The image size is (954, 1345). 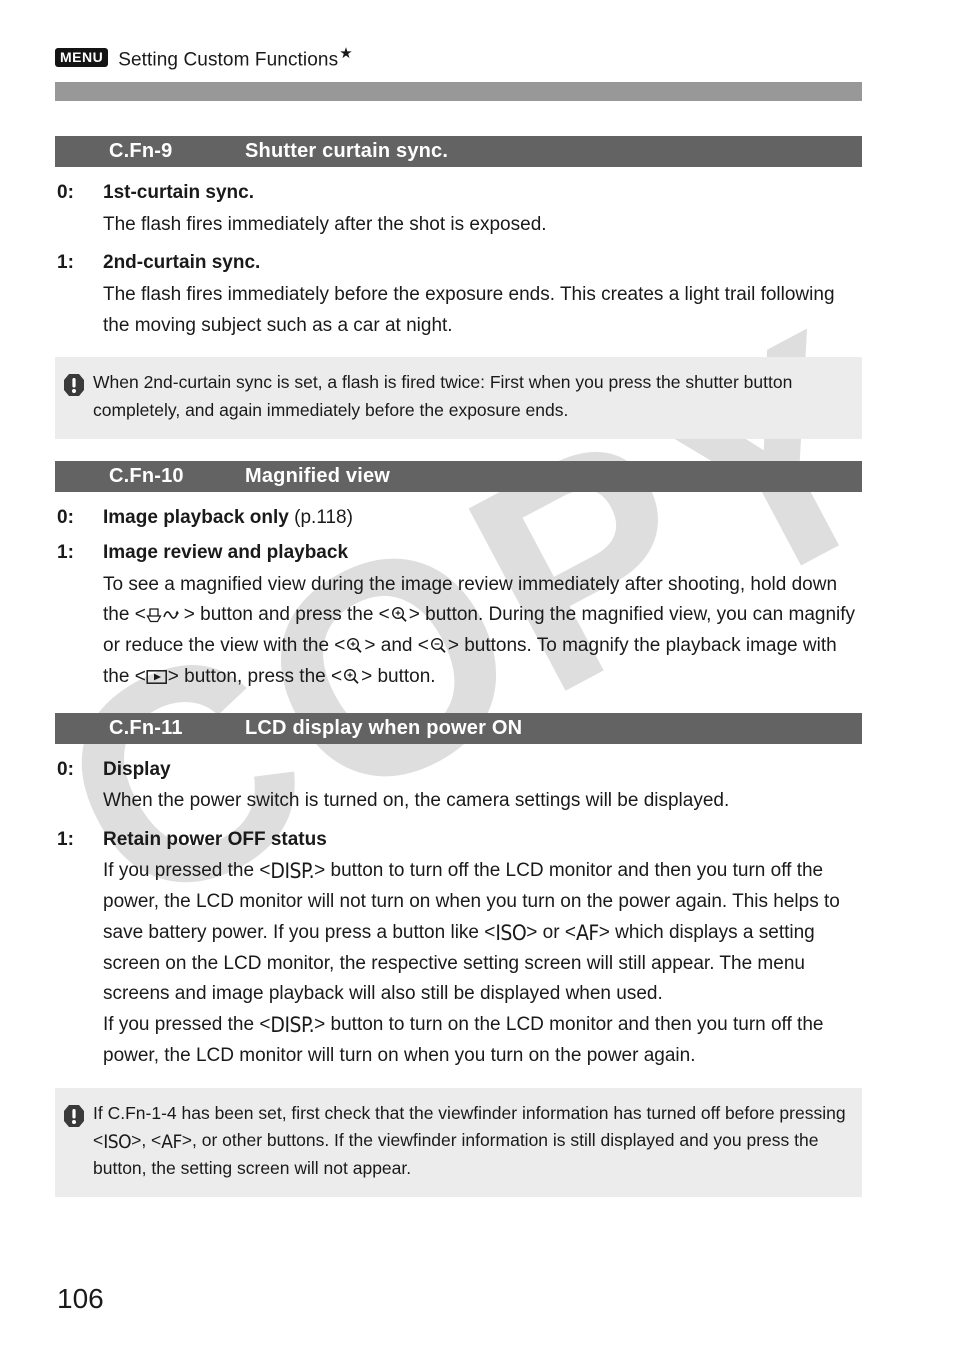 I want to click on option-label: Retain power OFF status, so click(x=215, y=839).